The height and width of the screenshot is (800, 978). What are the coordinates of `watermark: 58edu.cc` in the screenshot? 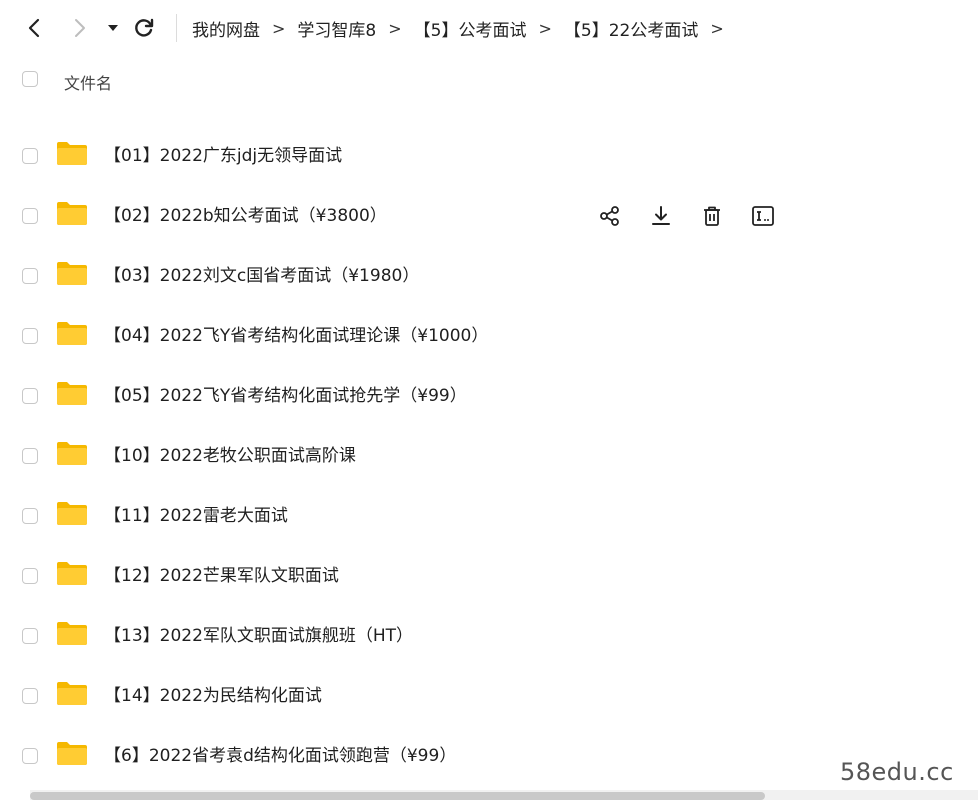 It's located at (897, 772).